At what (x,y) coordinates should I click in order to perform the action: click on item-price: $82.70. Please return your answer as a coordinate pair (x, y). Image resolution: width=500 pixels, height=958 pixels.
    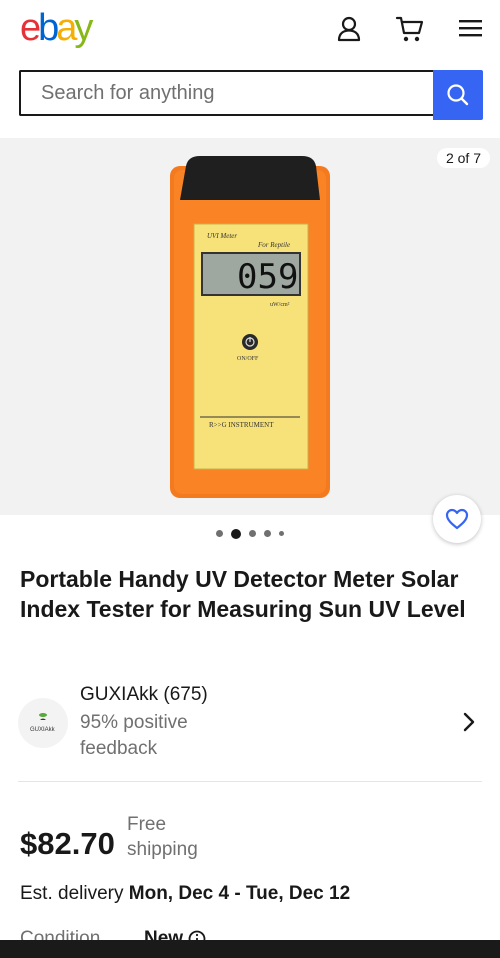
    Looking at the image, I should click on (67, 843).